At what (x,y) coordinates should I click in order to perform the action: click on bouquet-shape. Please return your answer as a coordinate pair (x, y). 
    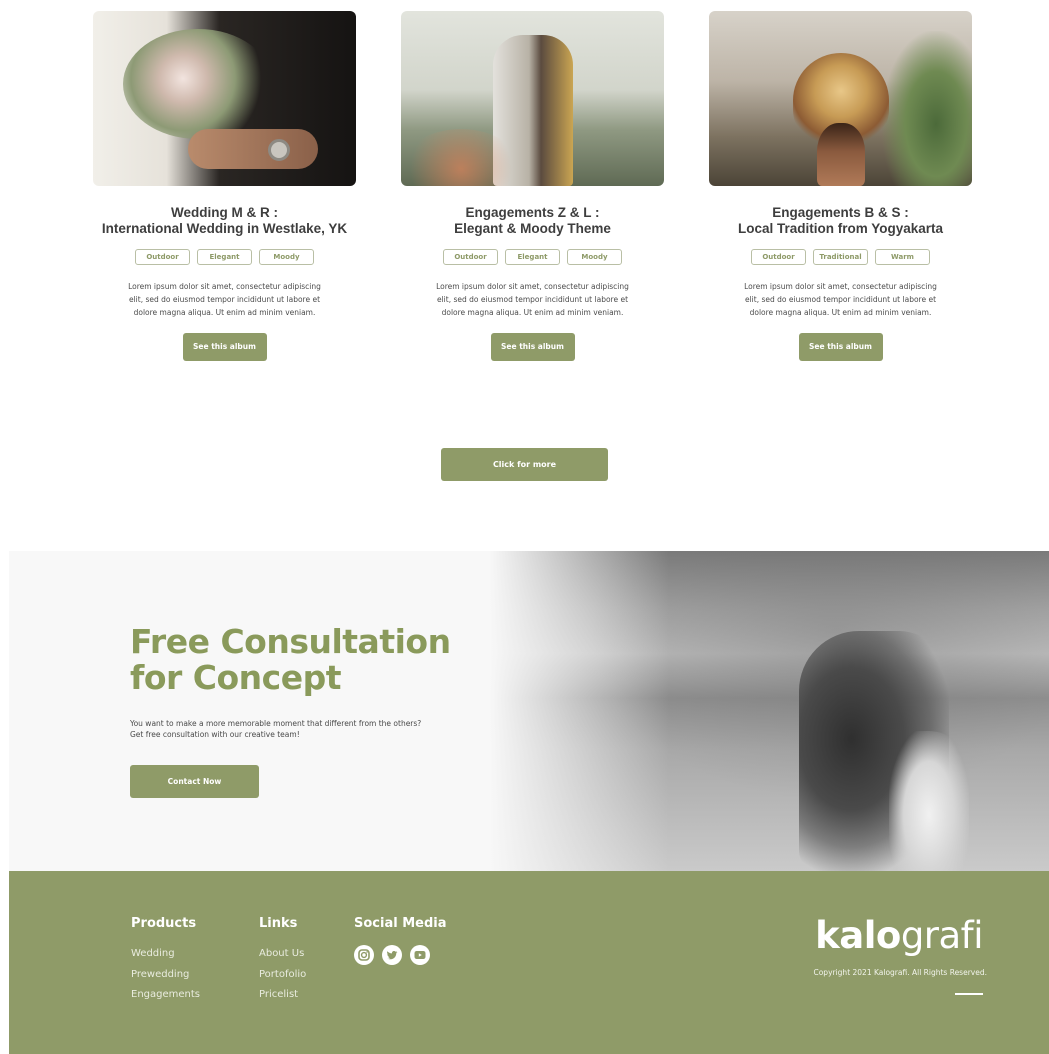
    Looking at the image, I should click on (198, 84).